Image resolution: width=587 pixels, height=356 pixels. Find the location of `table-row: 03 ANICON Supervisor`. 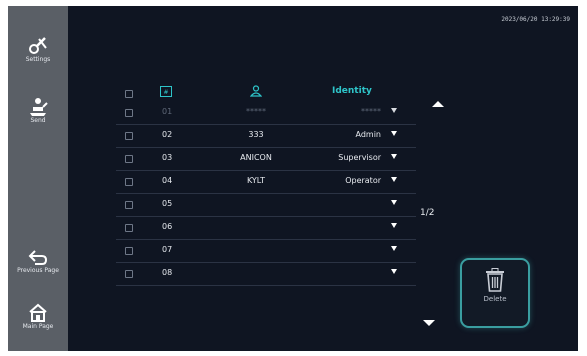

table-row: 03 ANICON Supervisor is located at coordinates (266, 159).